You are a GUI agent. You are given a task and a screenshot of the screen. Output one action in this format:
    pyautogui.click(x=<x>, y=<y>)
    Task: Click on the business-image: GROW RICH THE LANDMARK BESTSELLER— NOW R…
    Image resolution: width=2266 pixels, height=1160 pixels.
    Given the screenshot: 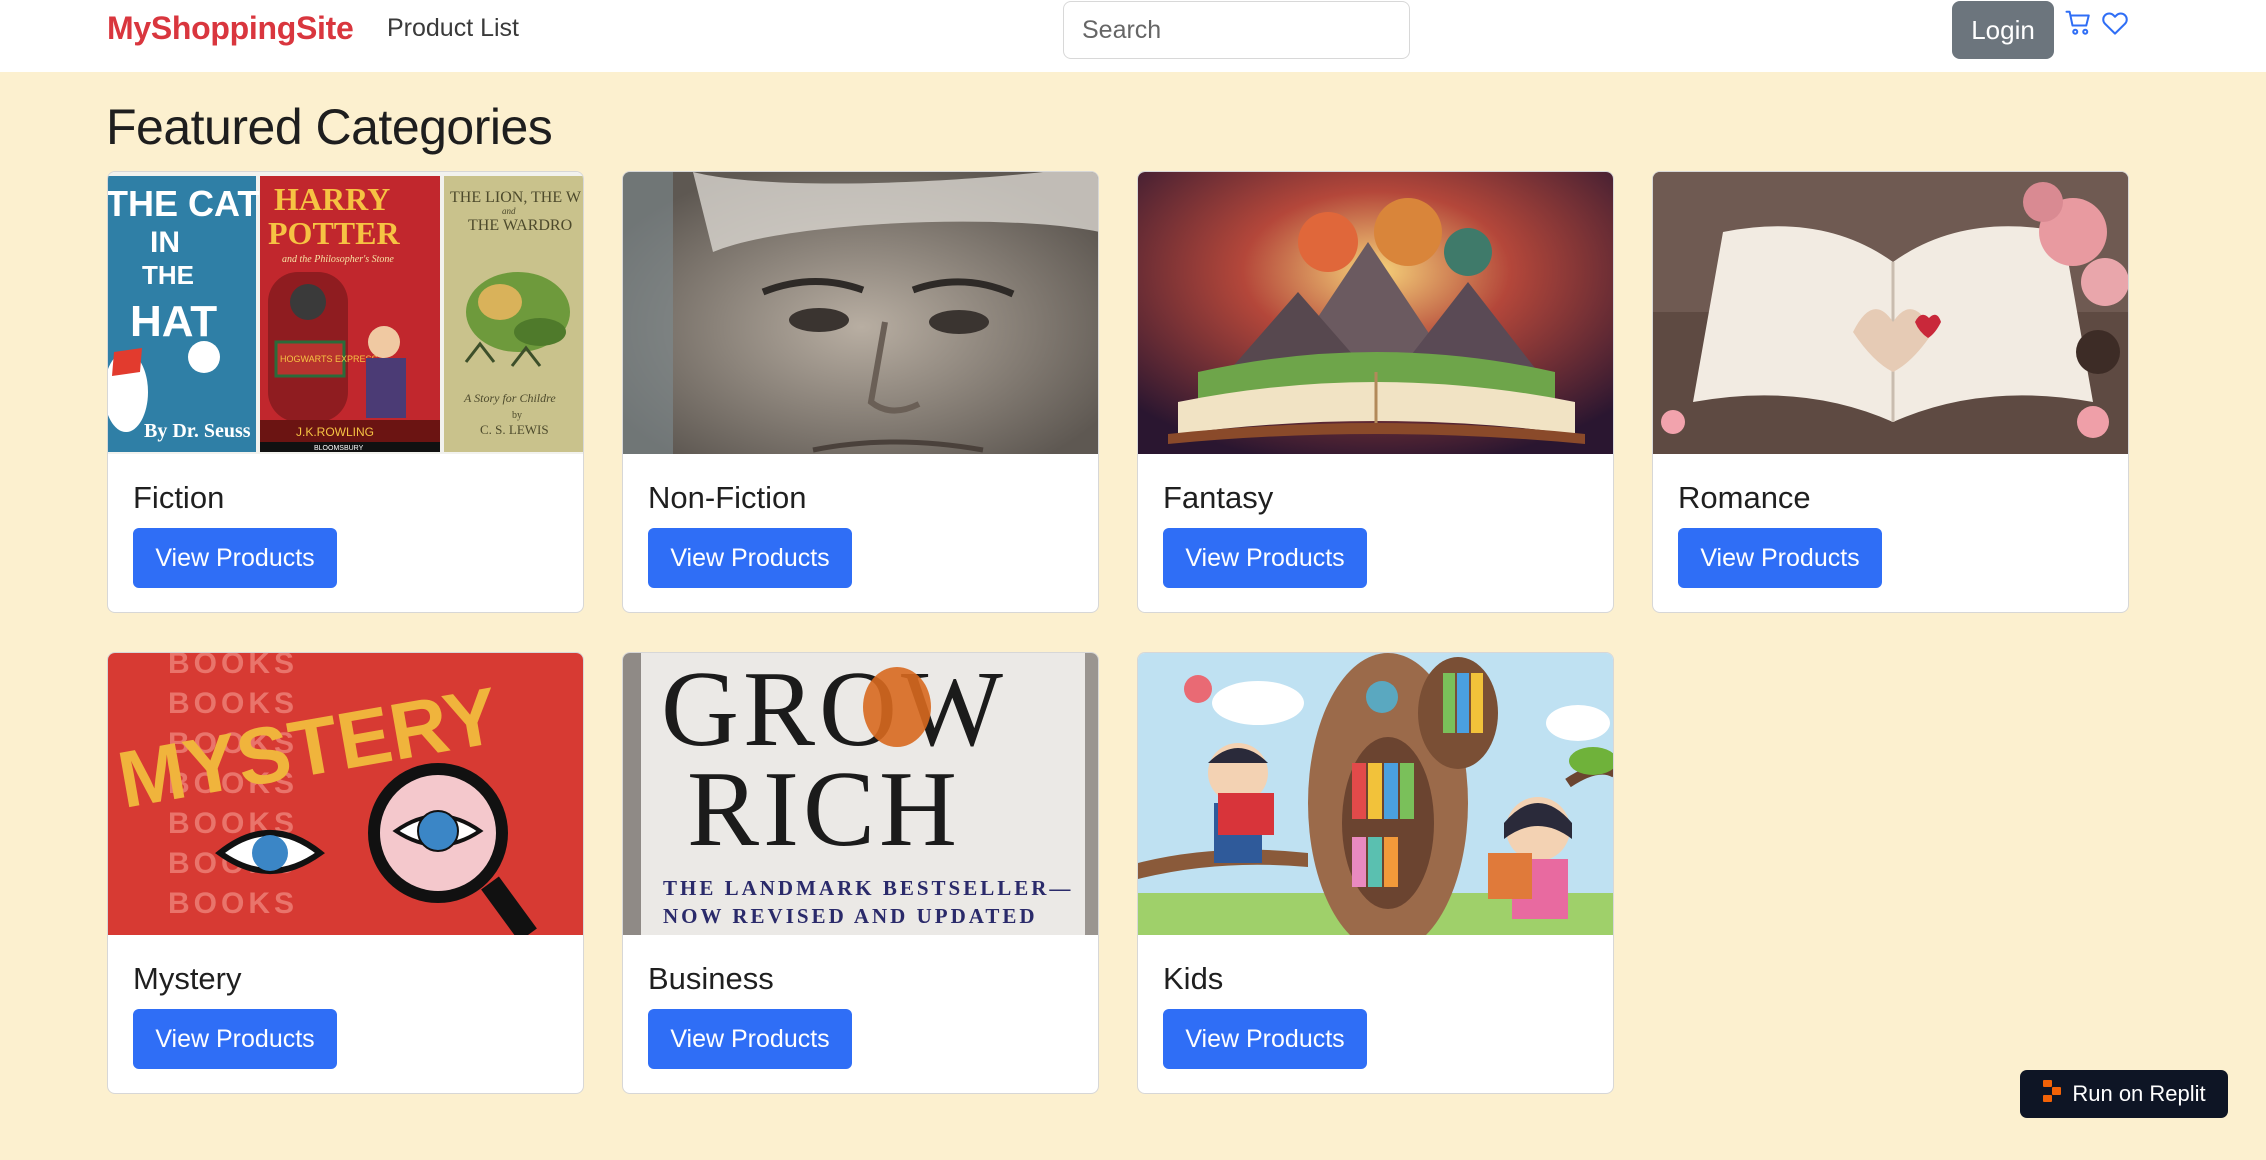 What is the action you would take?
    pyautogui.click(x=860, y=794)
    